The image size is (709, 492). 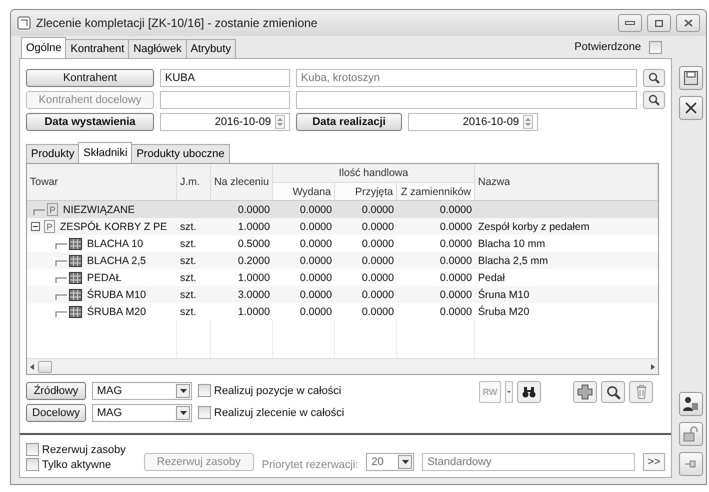 What do you see at coordinates (534, 226) in the screenshot?
I see `product-name: Zespół korby z pedałem` at bounding box center [534, 226].